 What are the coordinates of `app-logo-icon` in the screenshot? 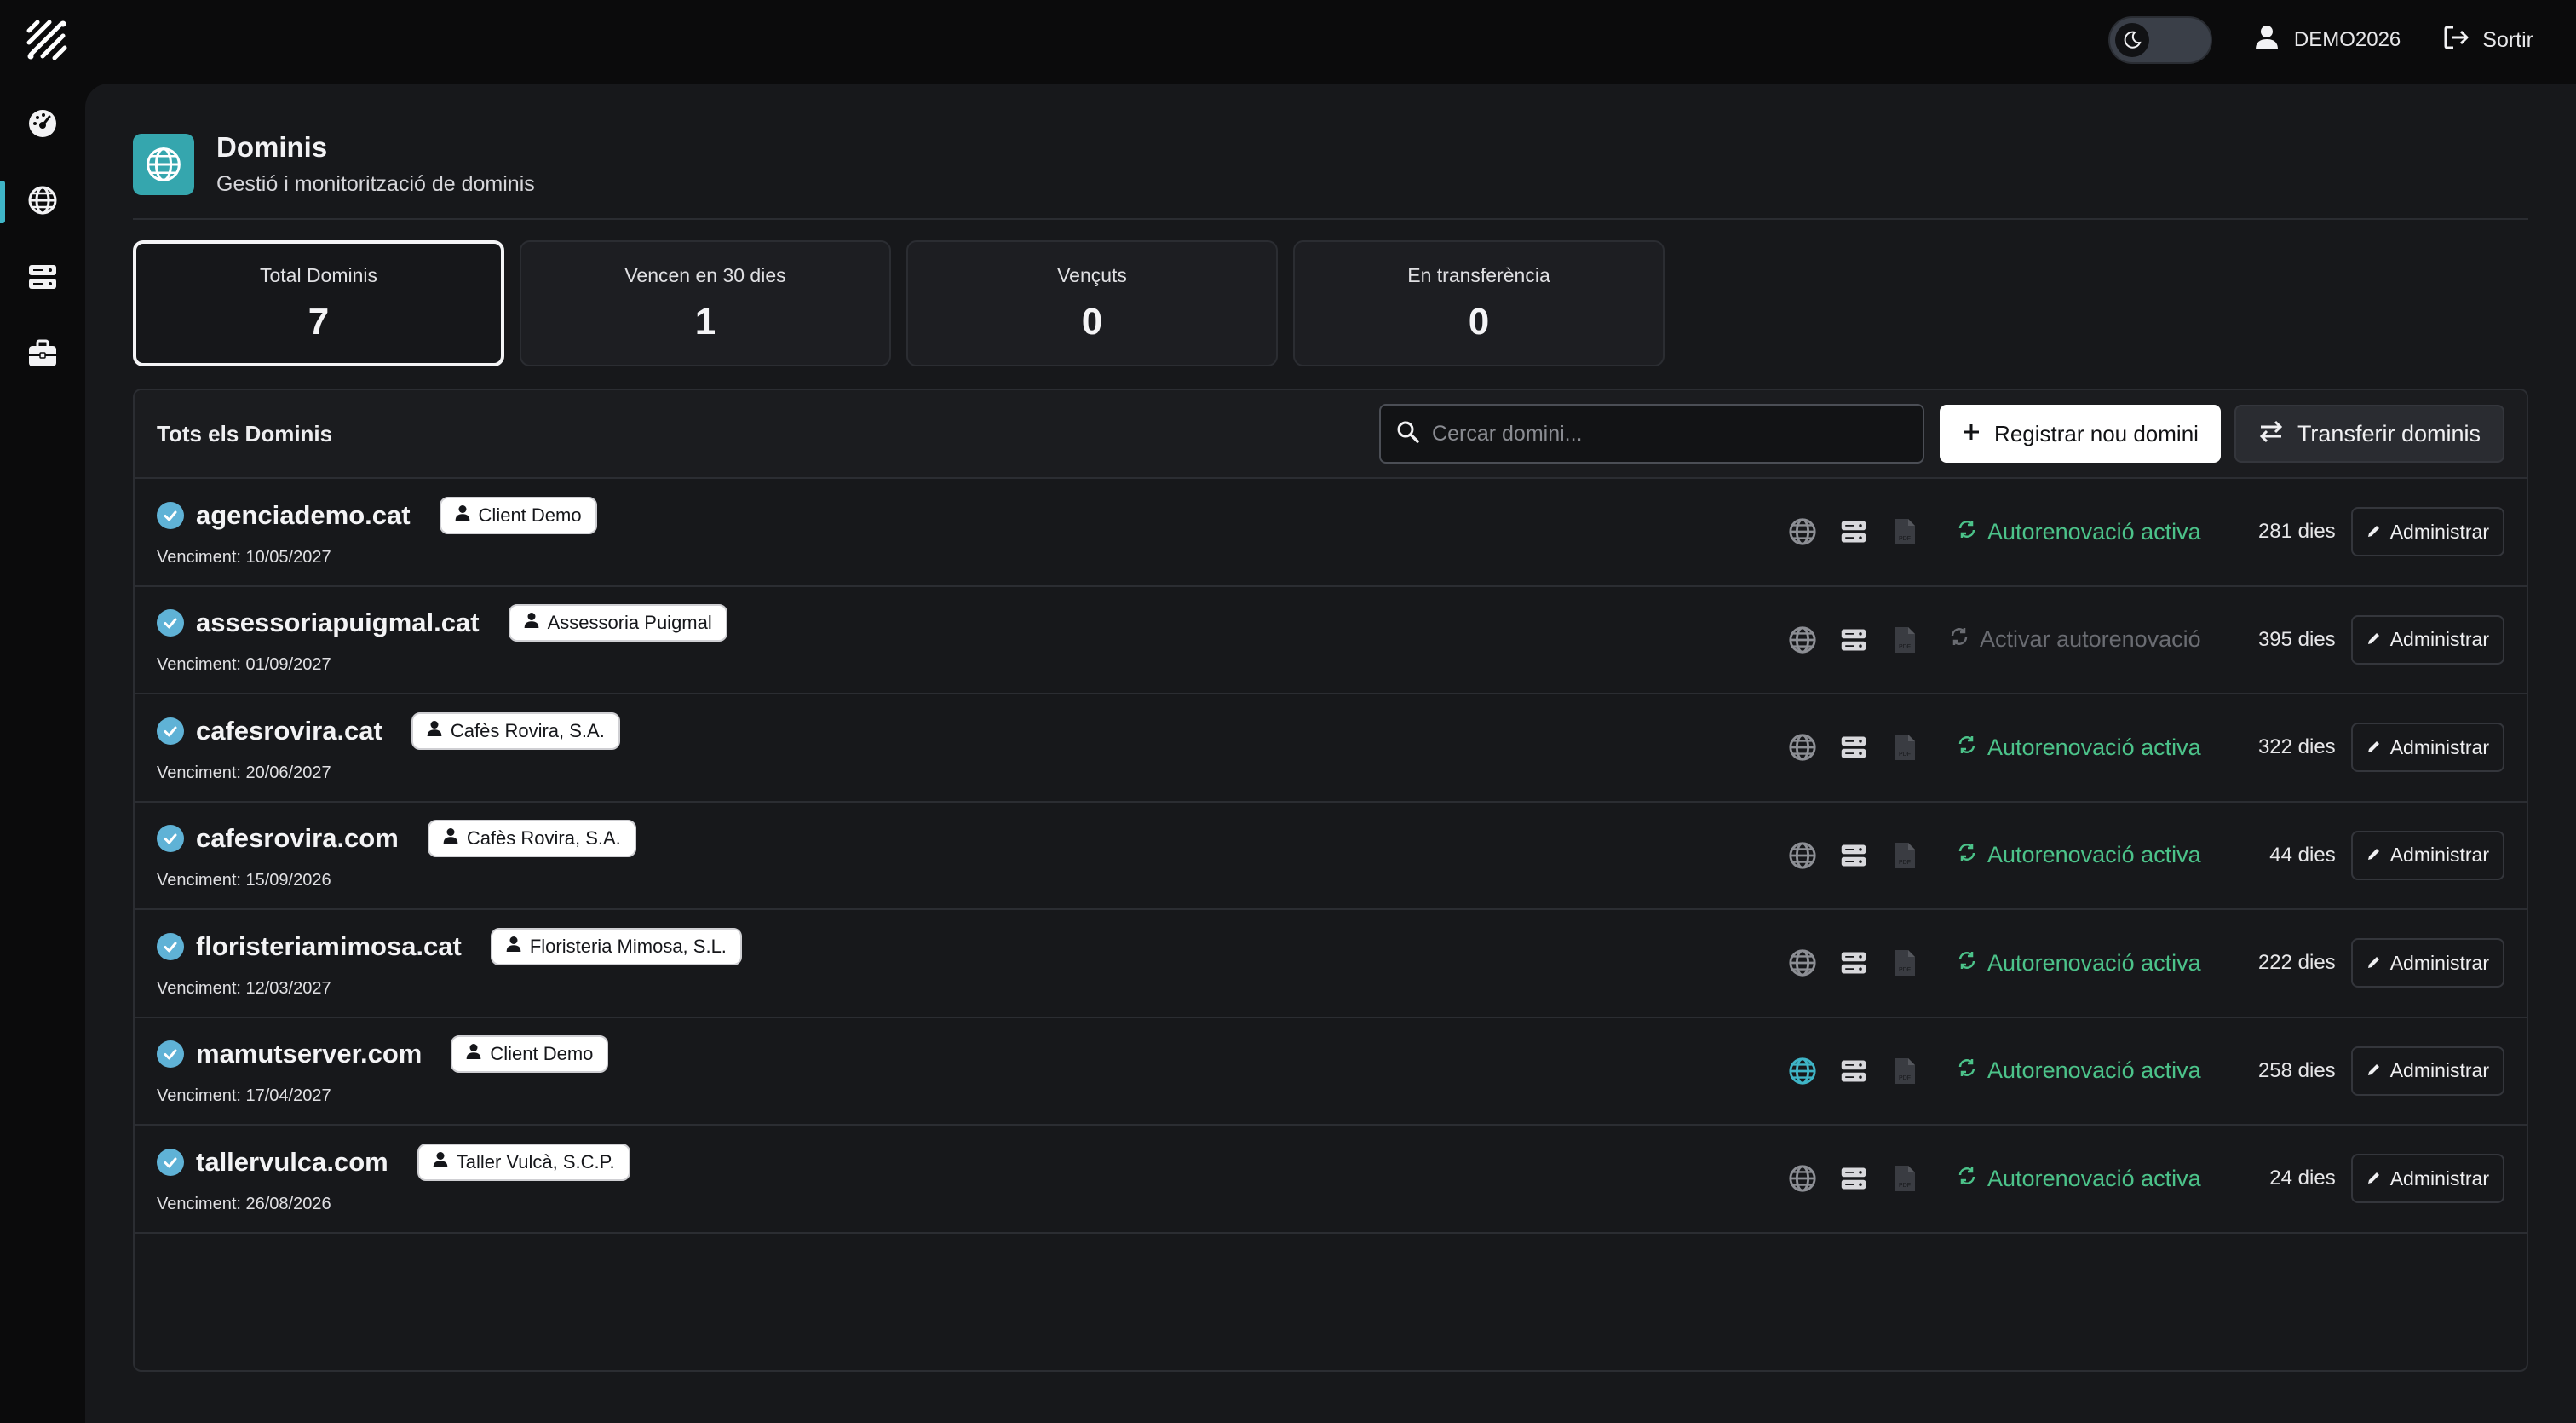 It's located at (47, 40).